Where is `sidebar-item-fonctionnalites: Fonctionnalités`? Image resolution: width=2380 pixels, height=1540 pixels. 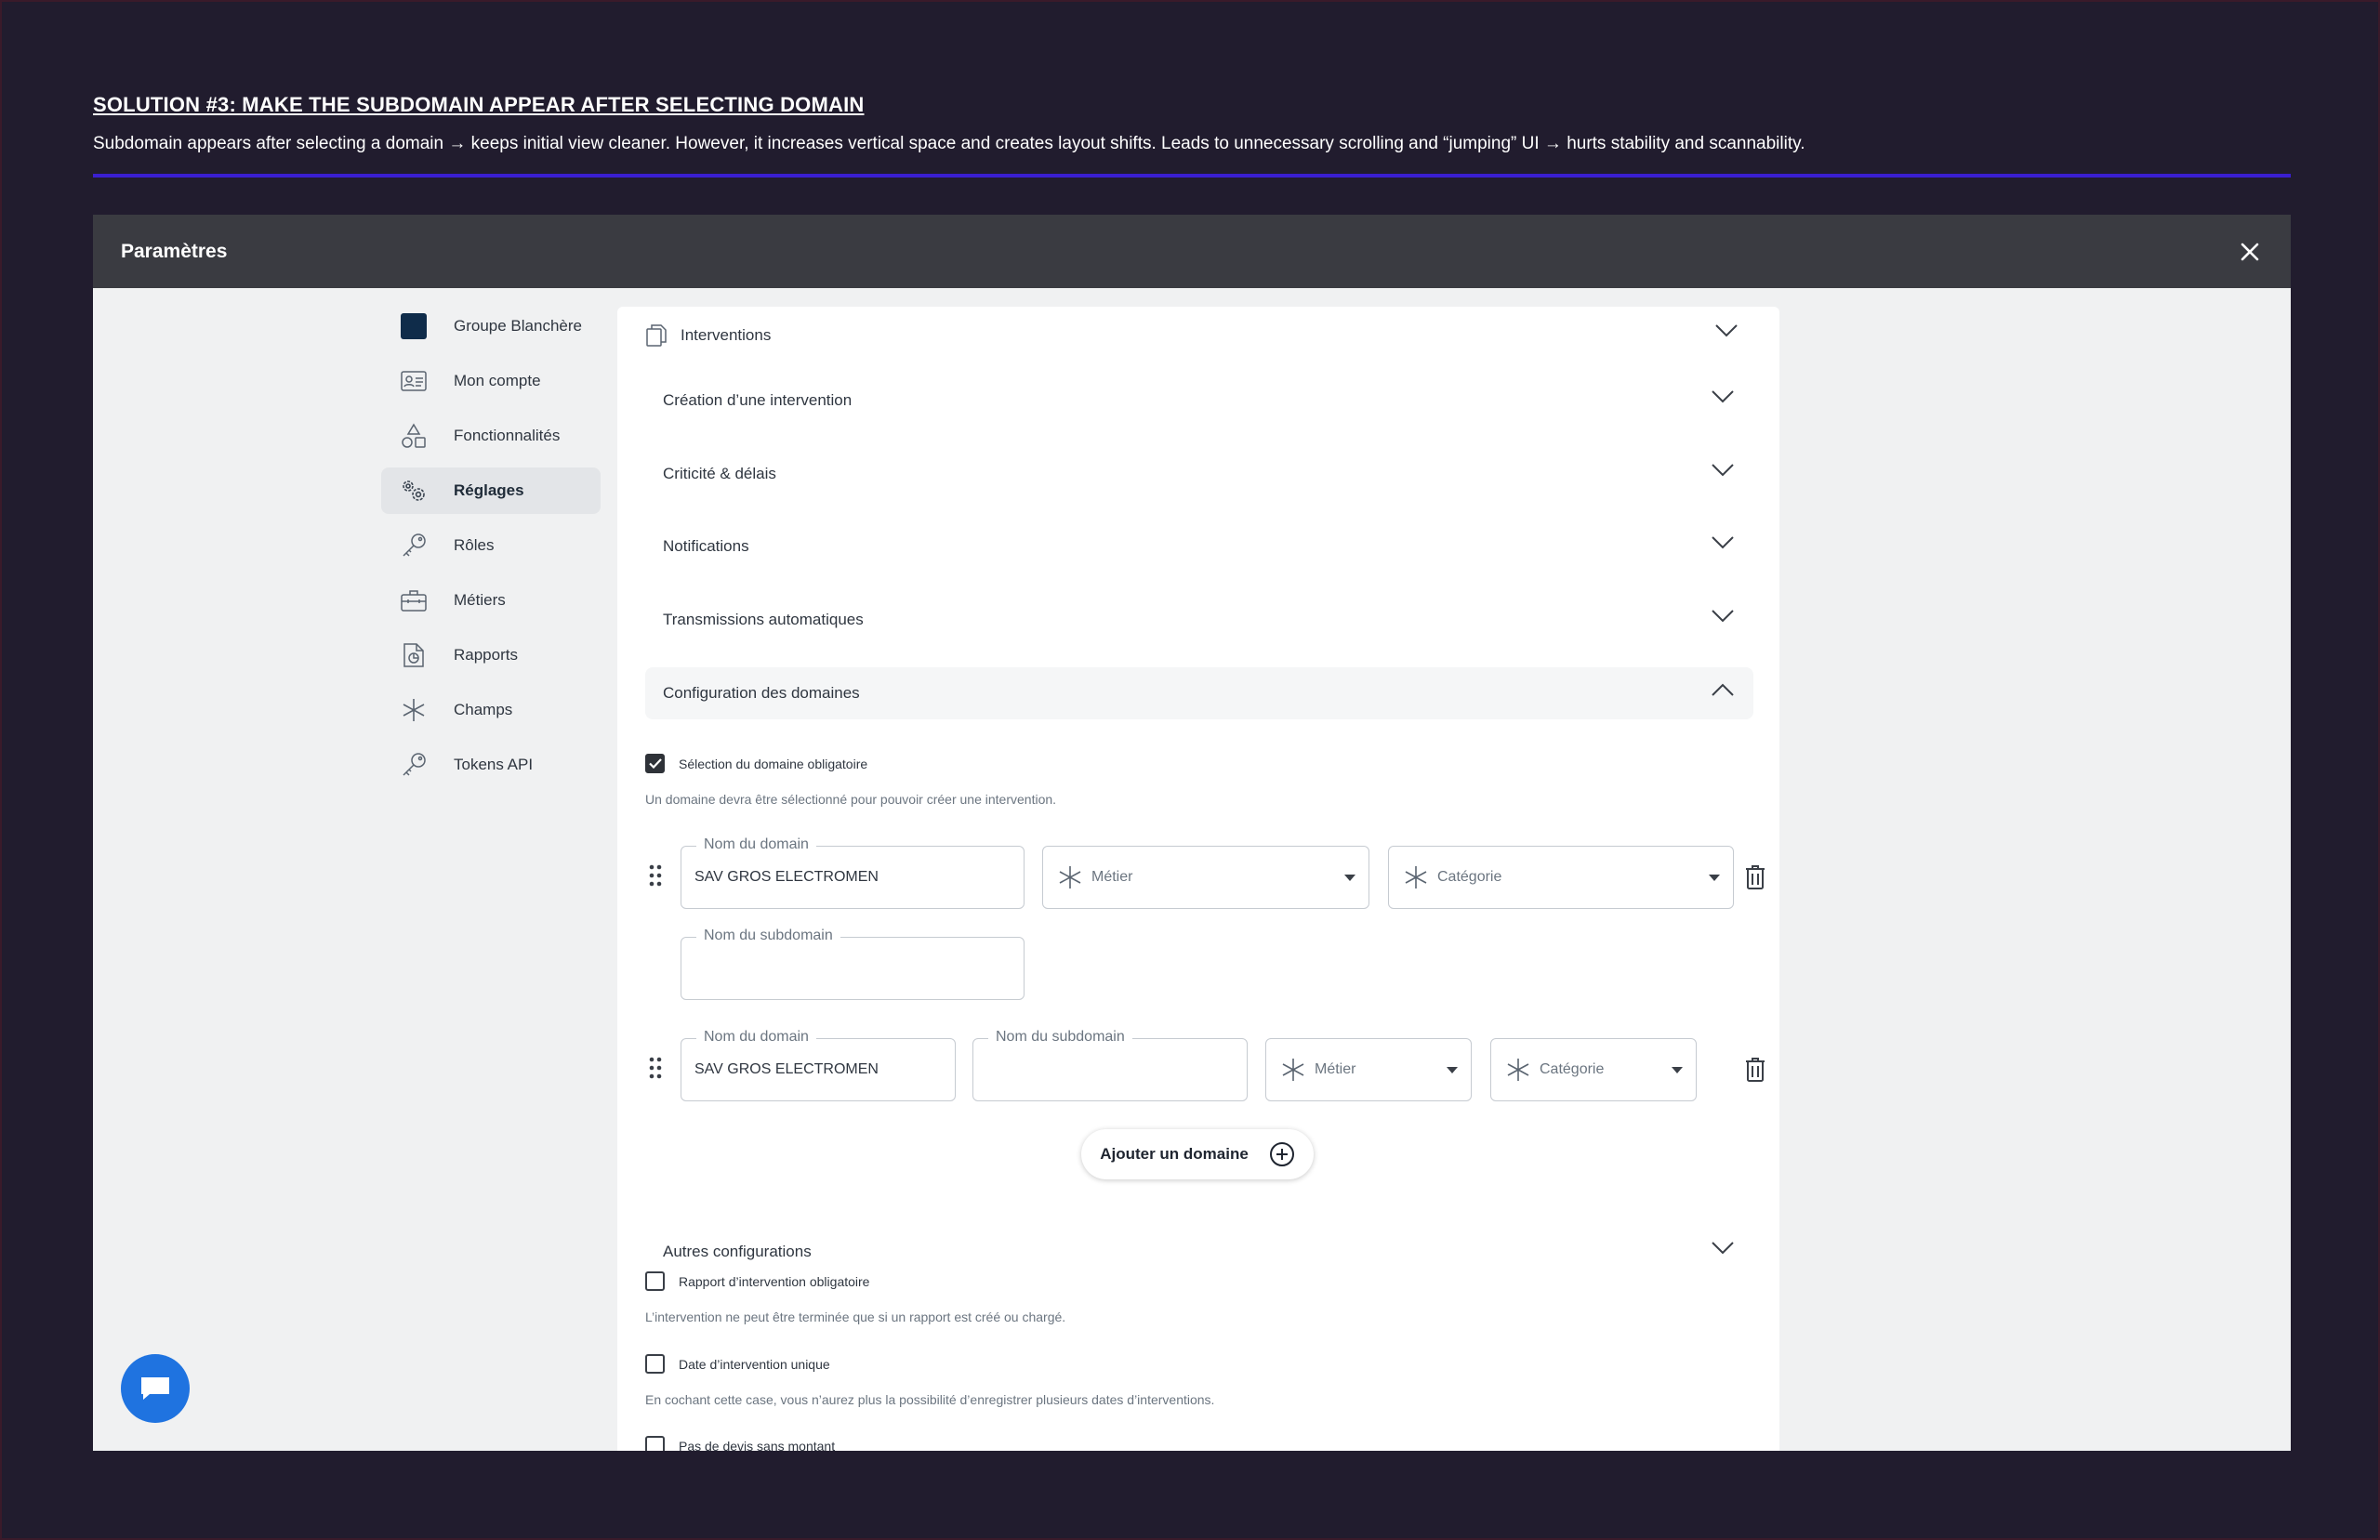
sidebar-item-fonctionnalites: Fonctionnalités is located at coordinates (491, 436).